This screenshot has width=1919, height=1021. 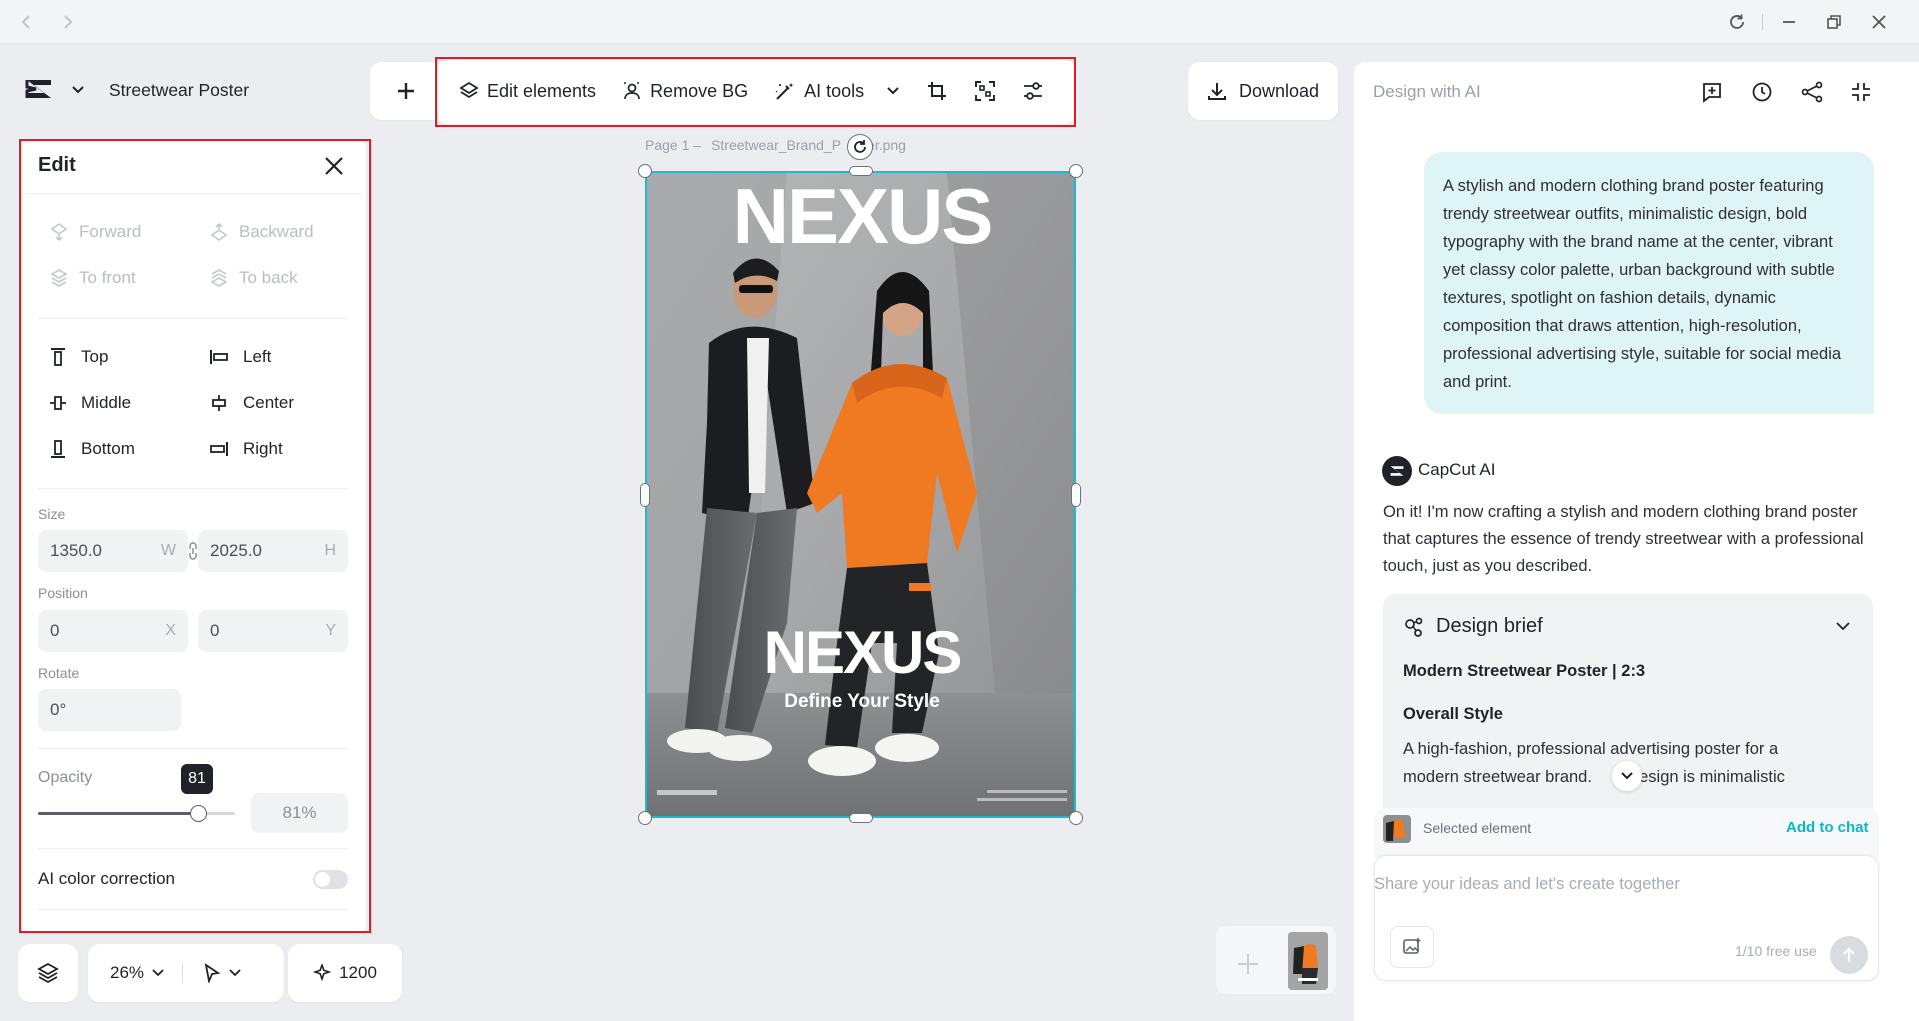 I want to click on pointer-cursor-icon, so click(x=212, y=973).